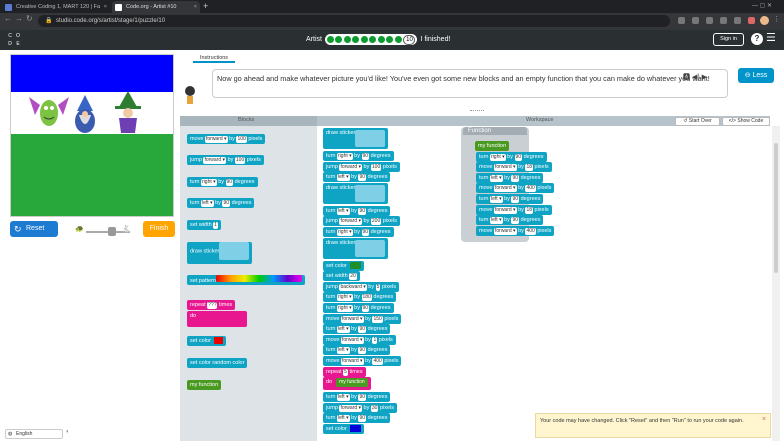  Describe the element at coordinates (771, 37) in the screenshot. I see `hamburger-menu-icon: ☰` at that location.